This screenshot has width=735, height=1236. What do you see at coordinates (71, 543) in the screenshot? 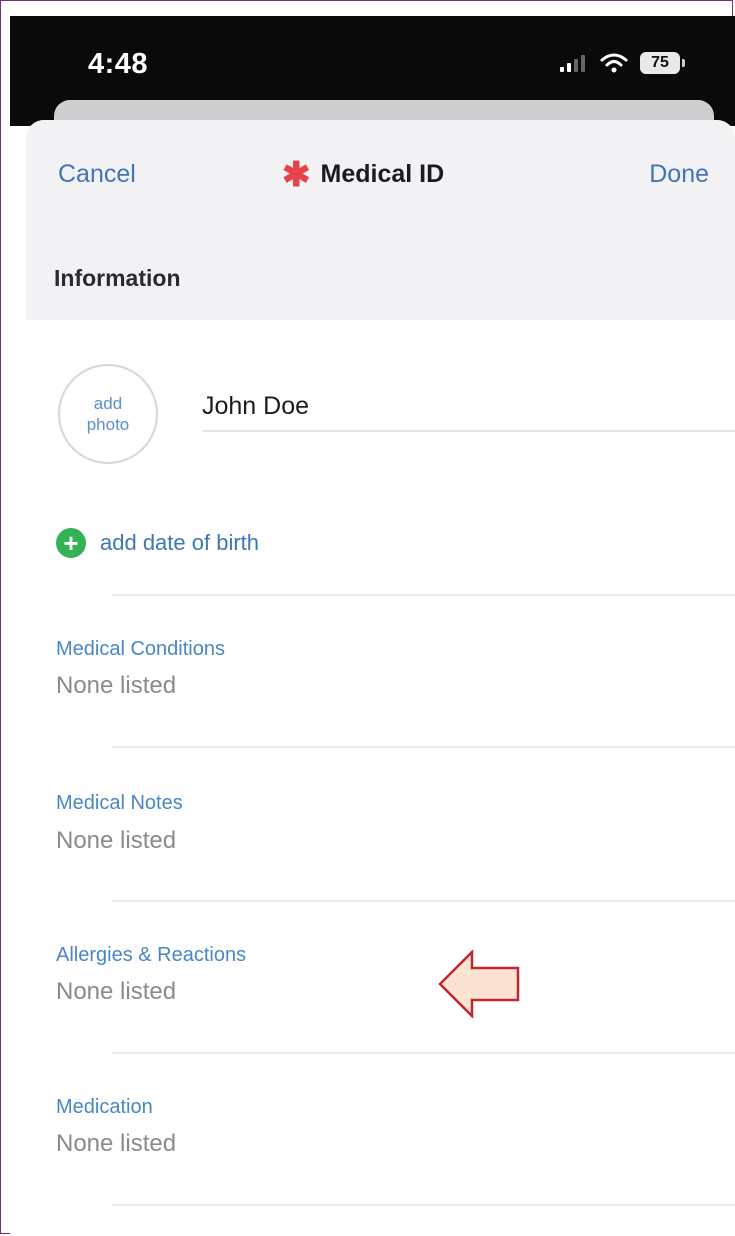
I see `add-plus-icon: +` at bounding box center [71, 543].